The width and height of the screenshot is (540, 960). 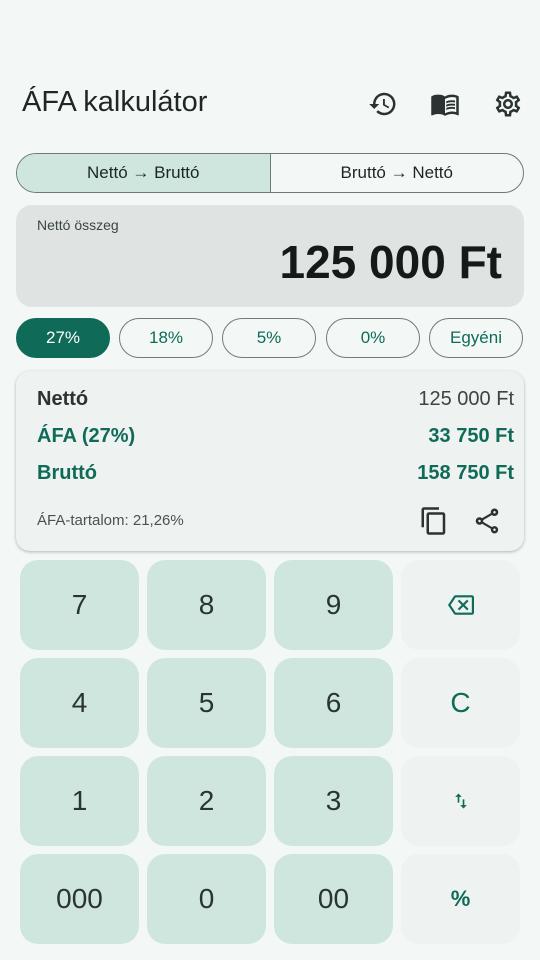 I want to click on backspace-key, so click(x=460, y=605).